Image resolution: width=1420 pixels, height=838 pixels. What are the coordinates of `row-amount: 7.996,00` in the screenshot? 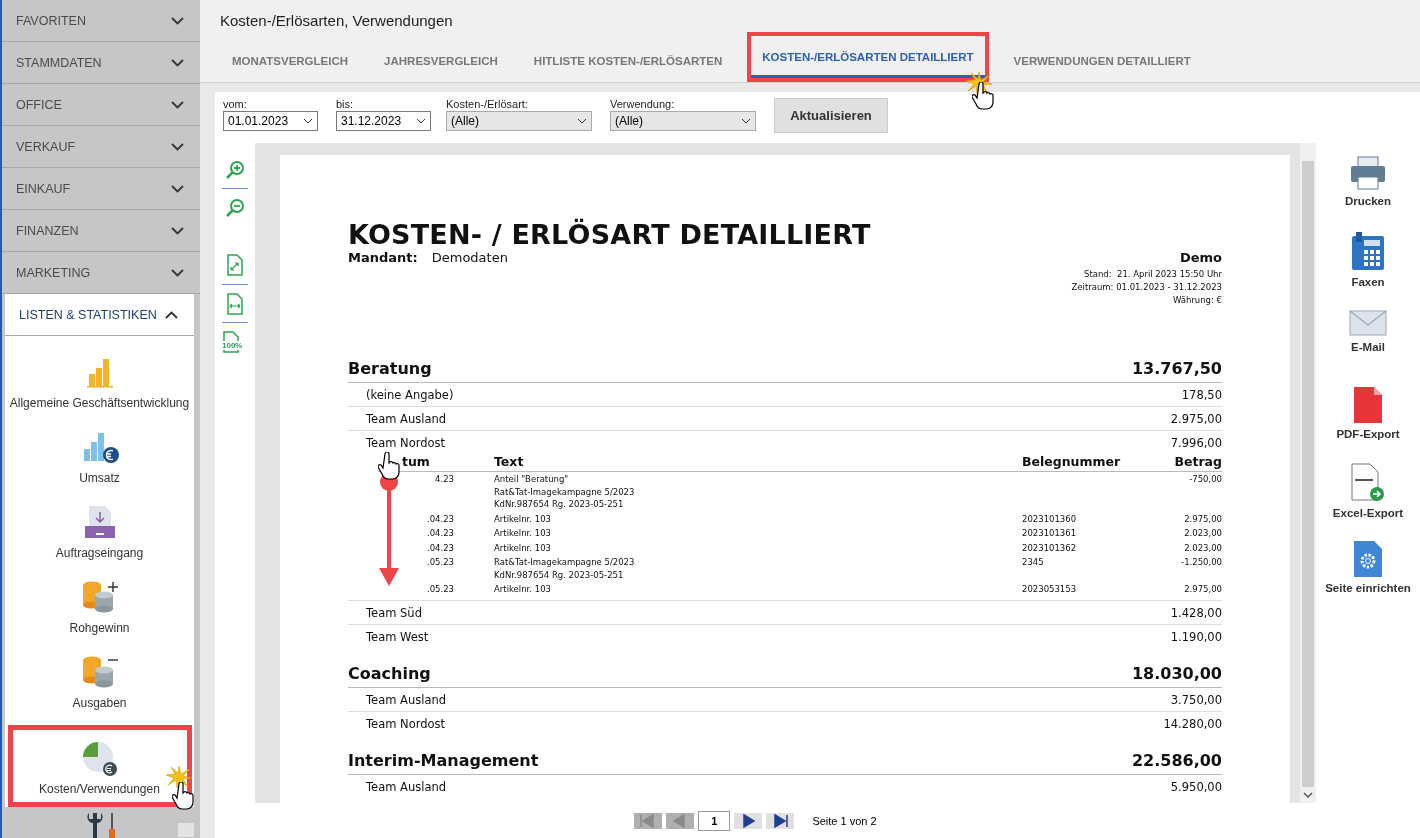 It's located at (1196, 443).